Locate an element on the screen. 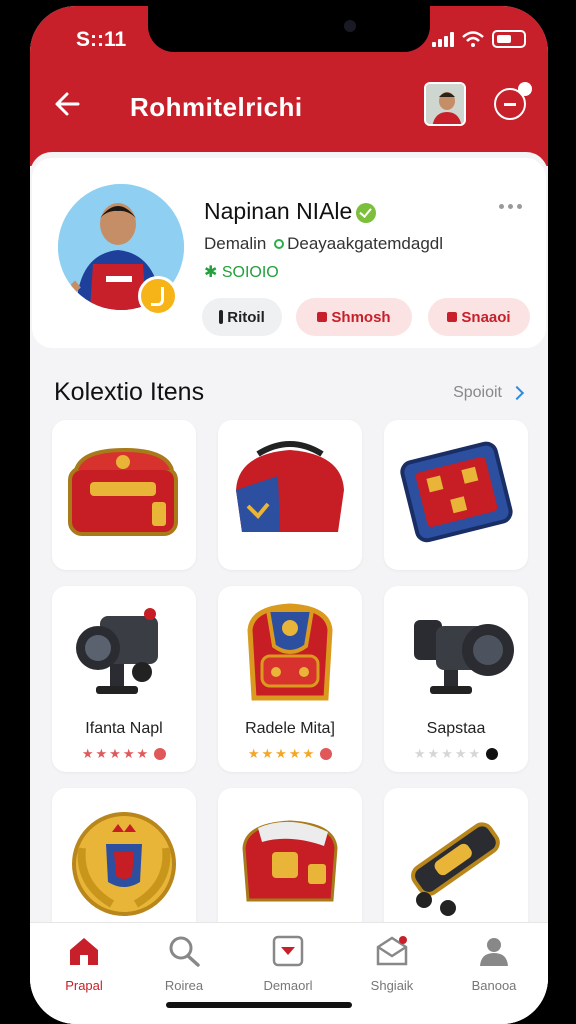 This screenshot has height=1024, width=576. collection-item-sports-bag is located at coordinates (290, 495).